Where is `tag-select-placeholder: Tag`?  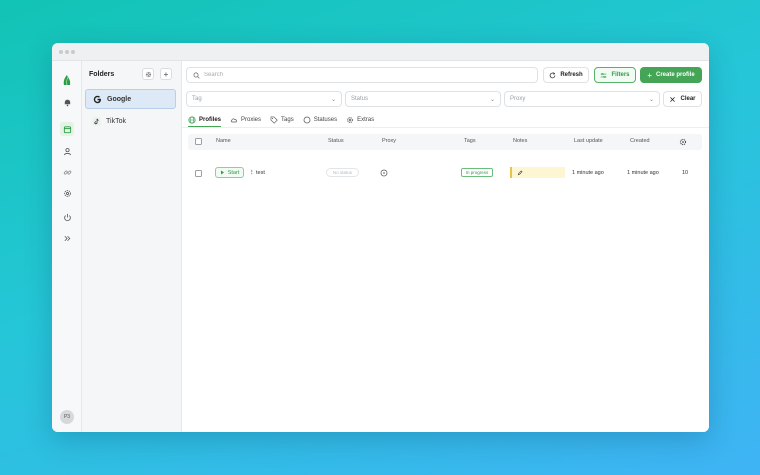 tag-select-placeholder: Tag is located at coordinates (197, 99).